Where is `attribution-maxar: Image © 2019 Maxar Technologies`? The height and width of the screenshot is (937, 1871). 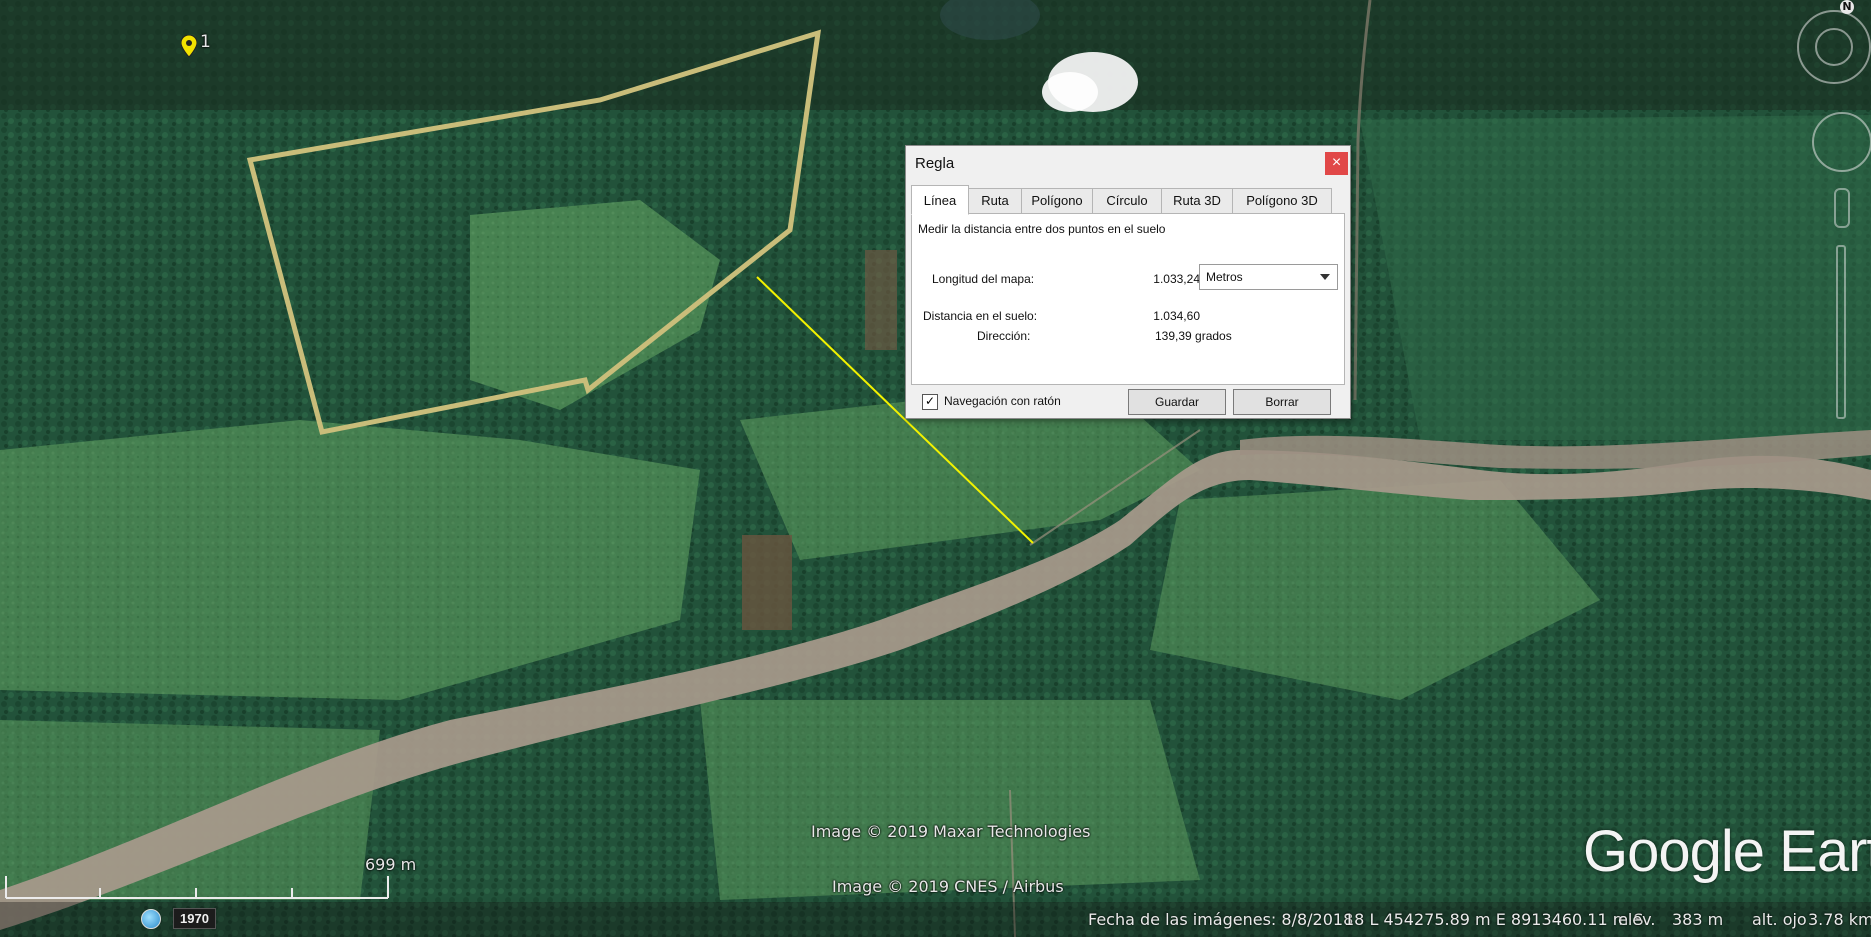
attribution-maxar: Image © 2019 Maxar Technologies is located at coordinates (951, 831).